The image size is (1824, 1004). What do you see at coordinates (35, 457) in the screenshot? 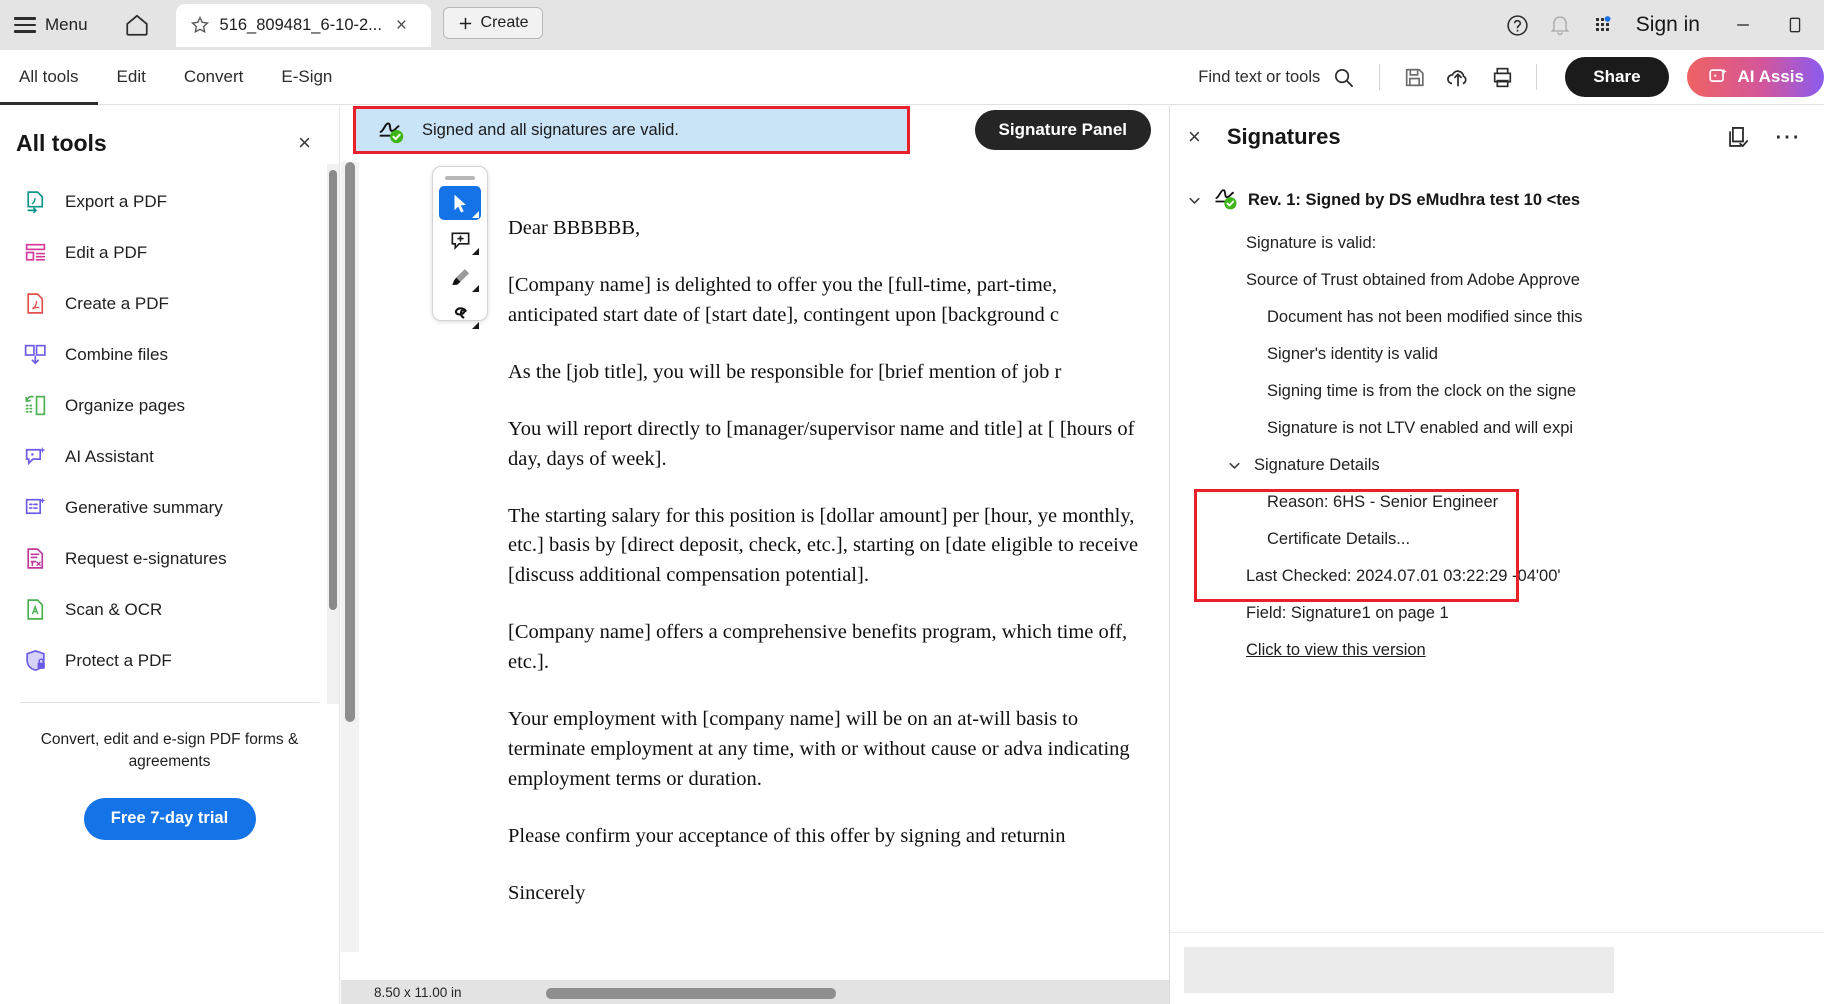
I see `ai-assistant-icon` at bounding box center [35, 457].